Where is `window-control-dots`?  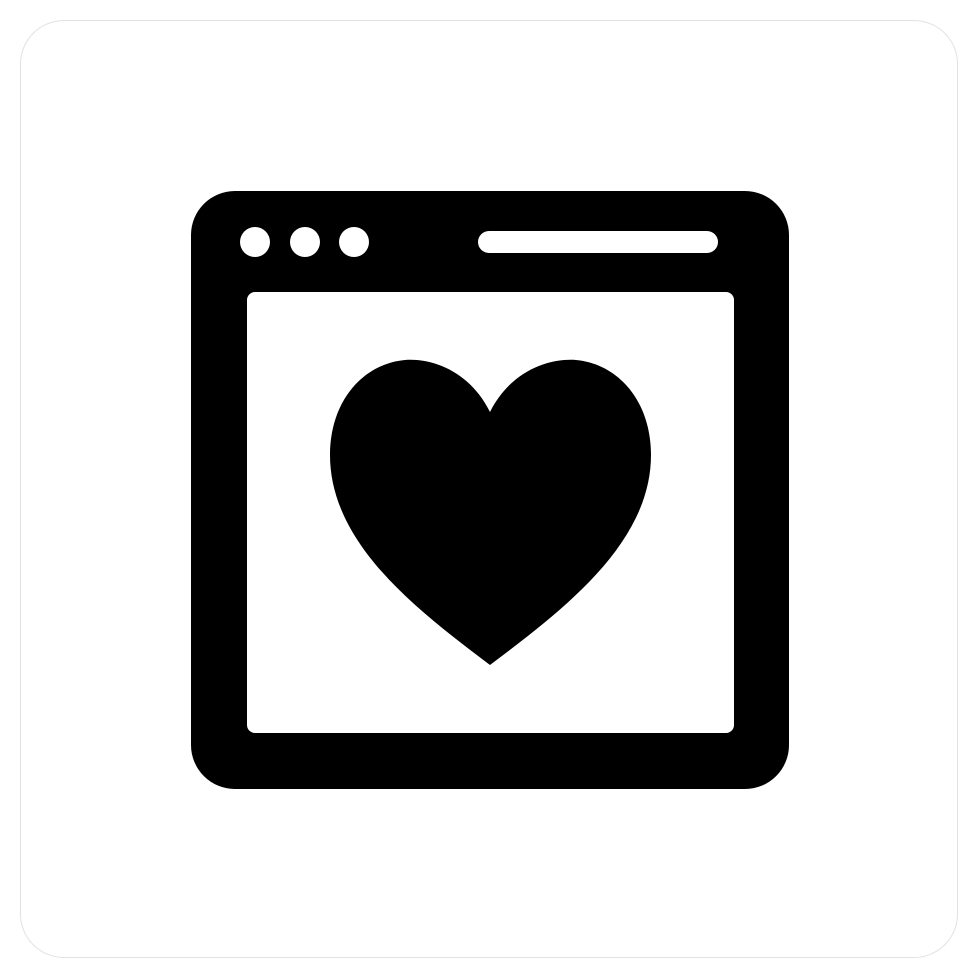
window-control-dots is located at coordinates (304, 242).